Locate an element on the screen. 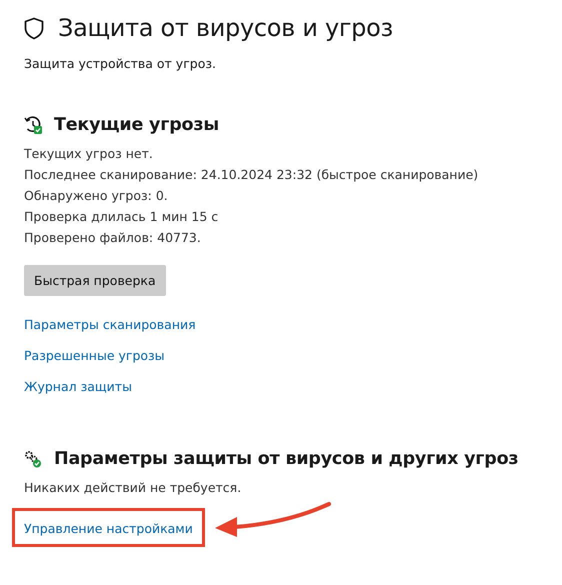 Image resolution: width=562 pixels, height=585 pixels. status-text: Текущих угроз нет. is located at coordinates (89, 154).